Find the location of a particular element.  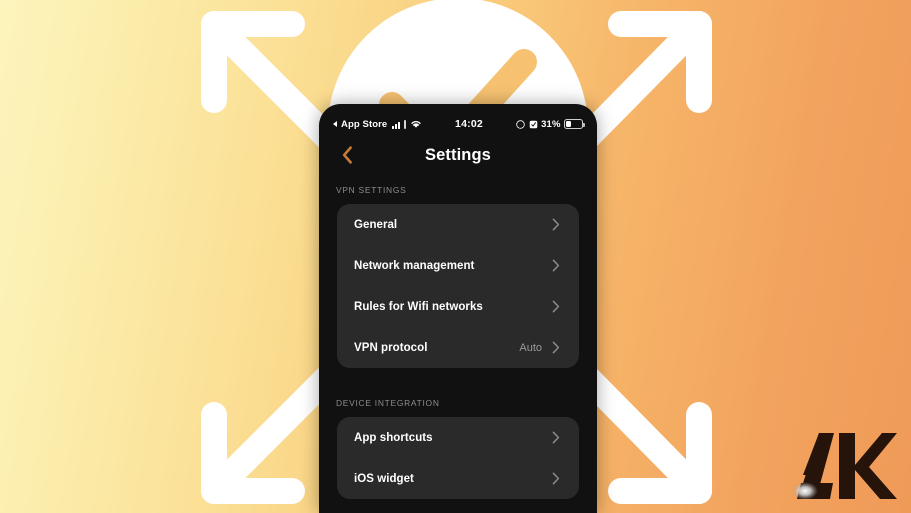

ak-logo-glow is located at coordinates (805, 491).